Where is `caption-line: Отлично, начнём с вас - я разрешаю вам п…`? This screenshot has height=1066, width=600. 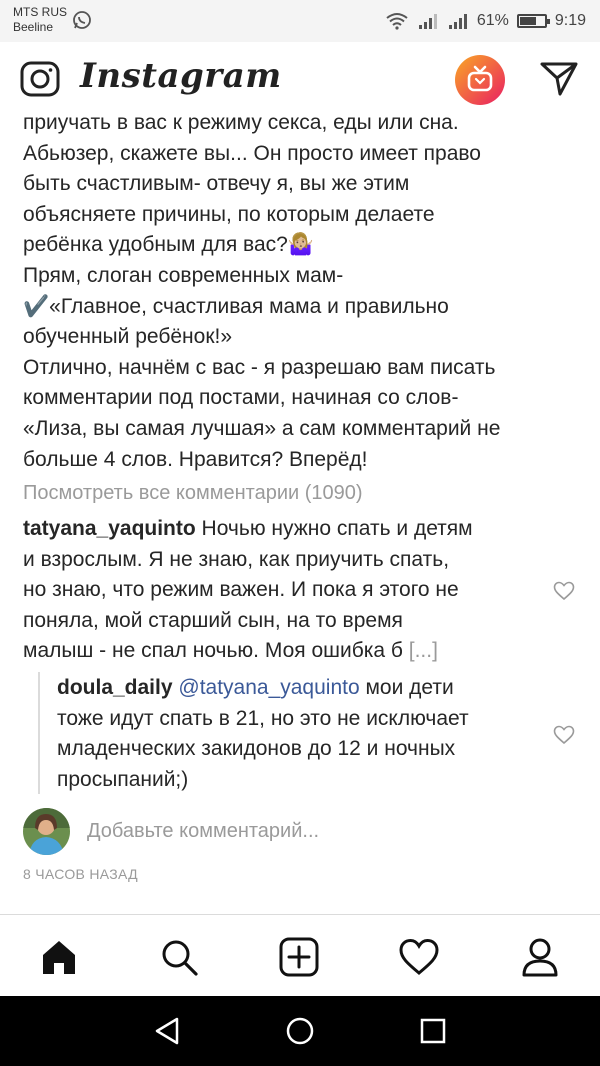
caption-line: Отлично, начнём с вас - я разрешаю вам п… is located at coordinates (259, 367).